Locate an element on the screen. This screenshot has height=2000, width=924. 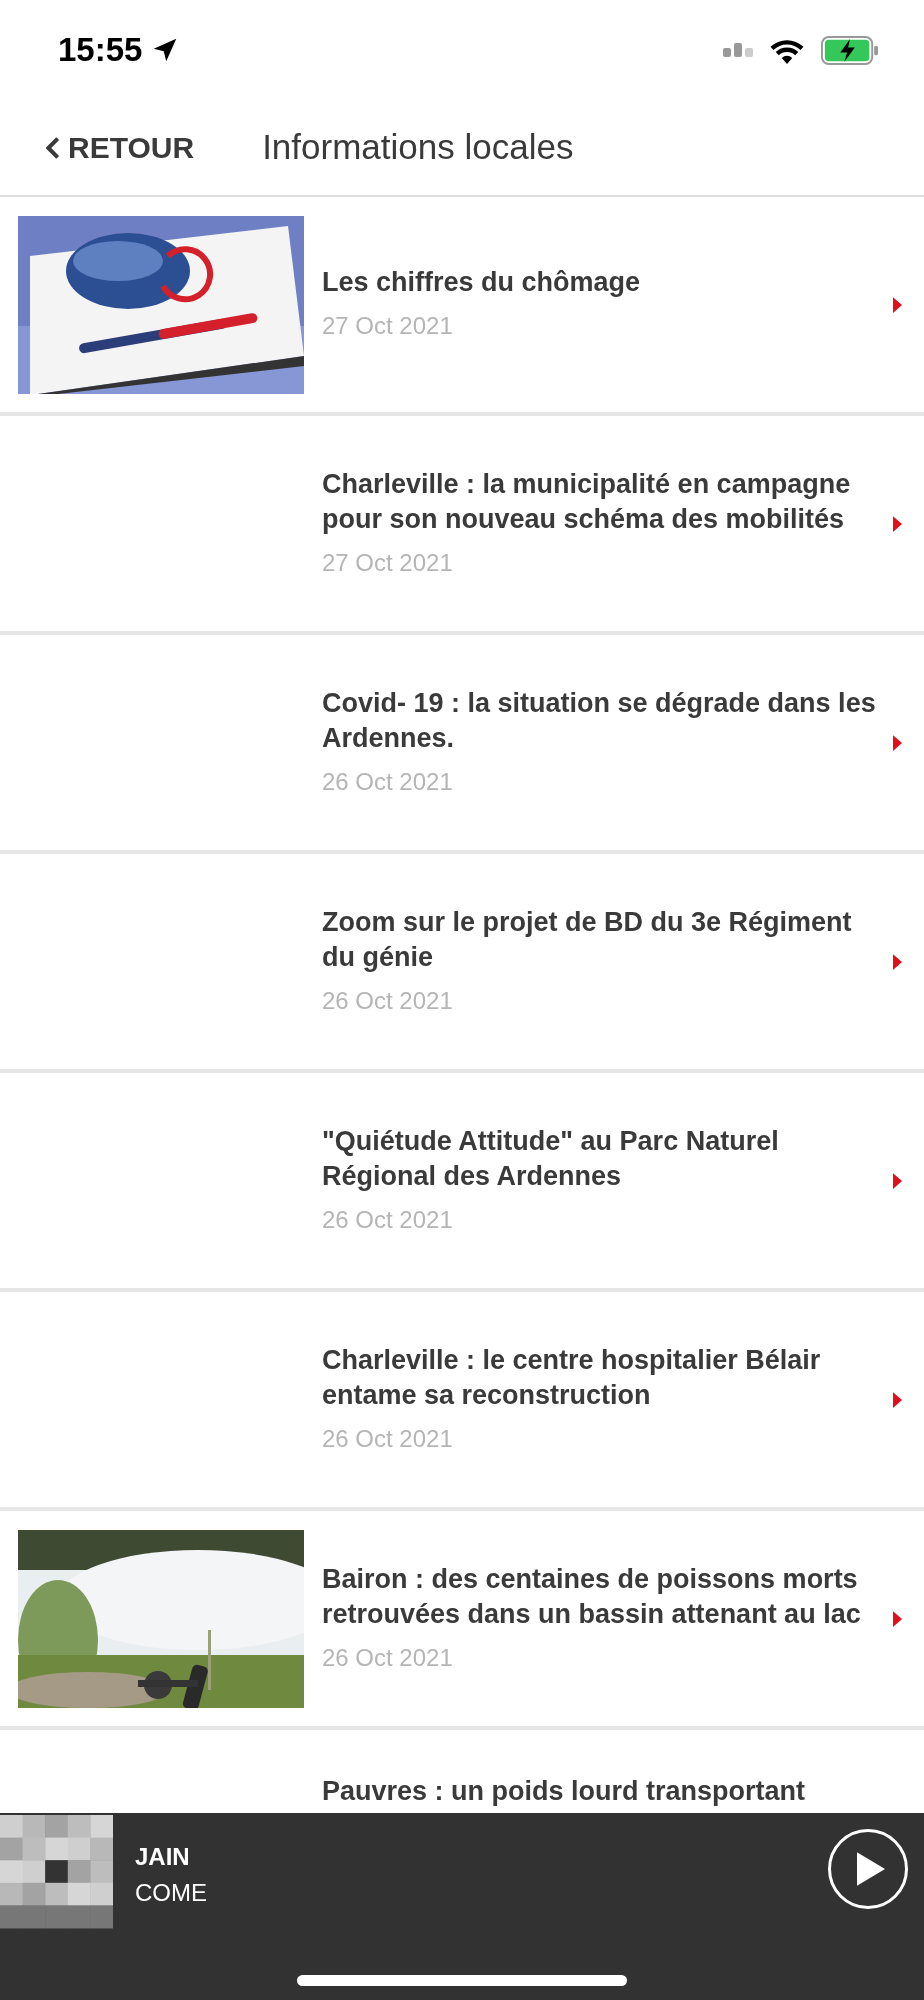
article-title: Covid- 19 : la situation se dégrade dans les Ardennes. is located at coordinates (599, 720).